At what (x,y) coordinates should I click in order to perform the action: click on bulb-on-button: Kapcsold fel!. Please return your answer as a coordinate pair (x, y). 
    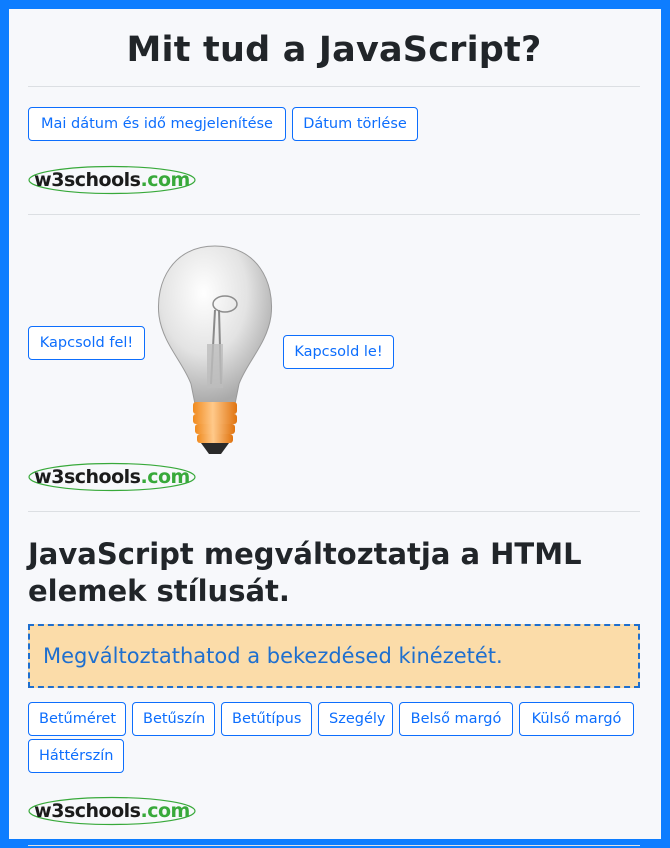
    Looking at the image, I should click on (86, 343).